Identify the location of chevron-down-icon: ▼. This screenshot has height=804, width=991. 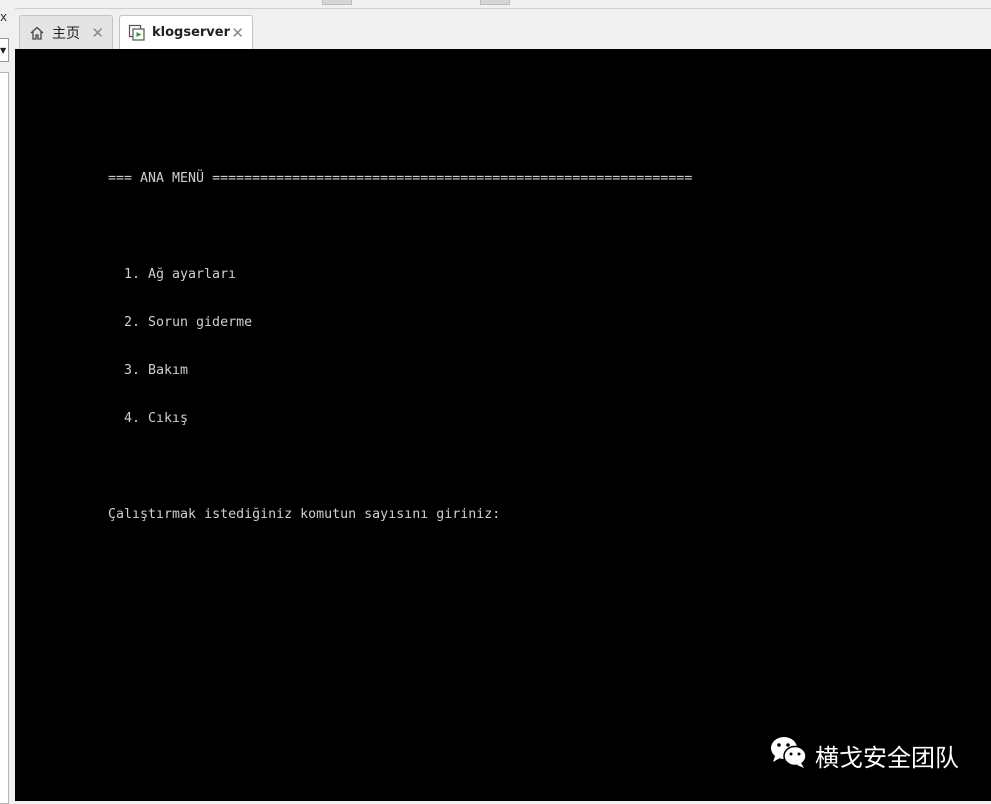
(3, 50).